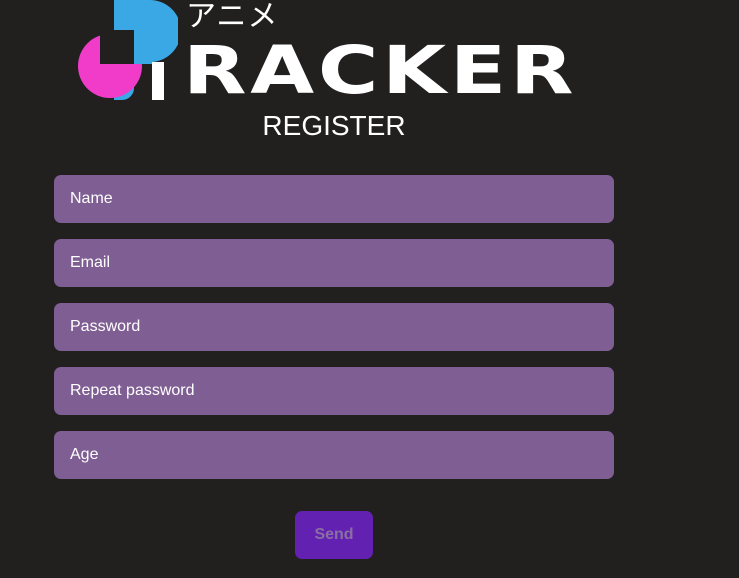 The height and width of the screenshot is (578, 739). What do you see at coordinates (334, 391) in the screenshot?
I see `repeat-password-field` at bounding box center [334, 391].